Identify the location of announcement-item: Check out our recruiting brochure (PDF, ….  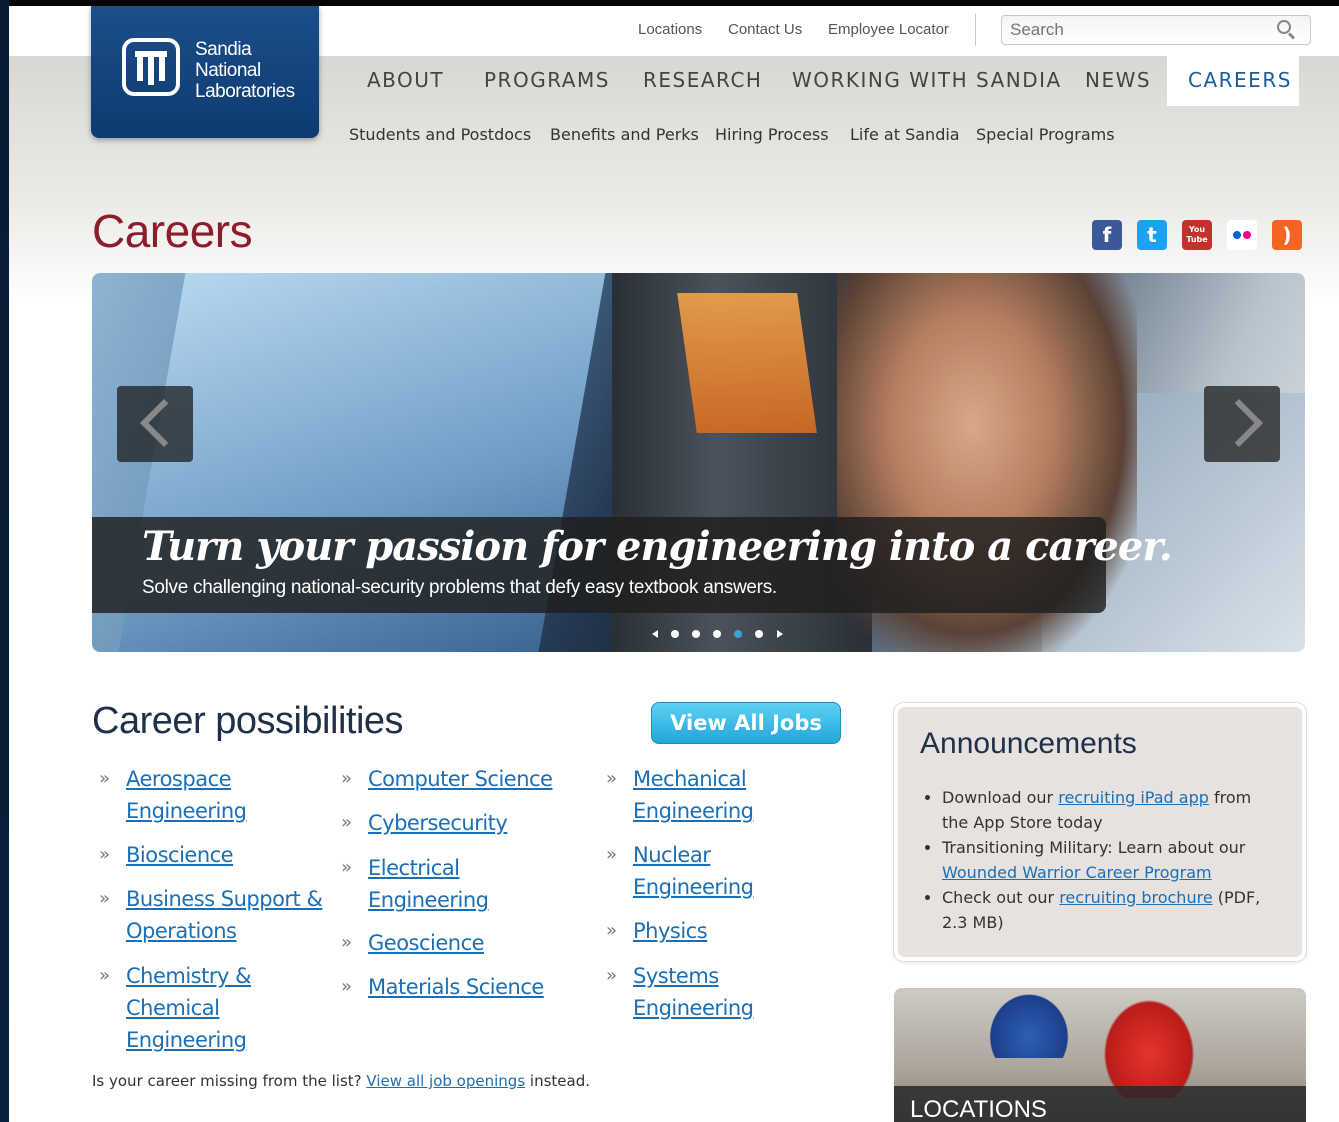
(1112, 910).